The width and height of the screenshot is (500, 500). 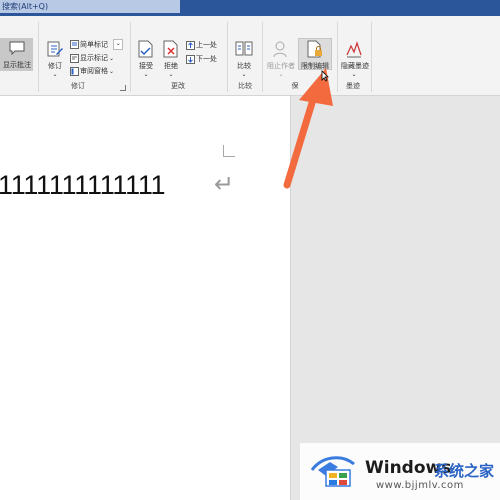 What do you see at coordinates (308, 128) in the screenshot?
I see `annotation-arrow` at bounding box center [308, 128].